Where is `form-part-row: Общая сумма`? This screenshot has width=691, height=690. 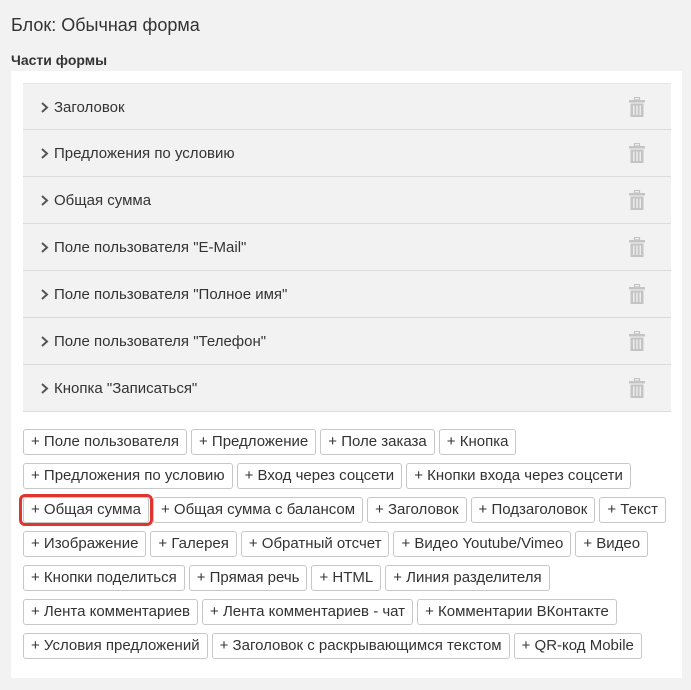
form-part-row: Общая сумма is located at coordinates (347, 200).